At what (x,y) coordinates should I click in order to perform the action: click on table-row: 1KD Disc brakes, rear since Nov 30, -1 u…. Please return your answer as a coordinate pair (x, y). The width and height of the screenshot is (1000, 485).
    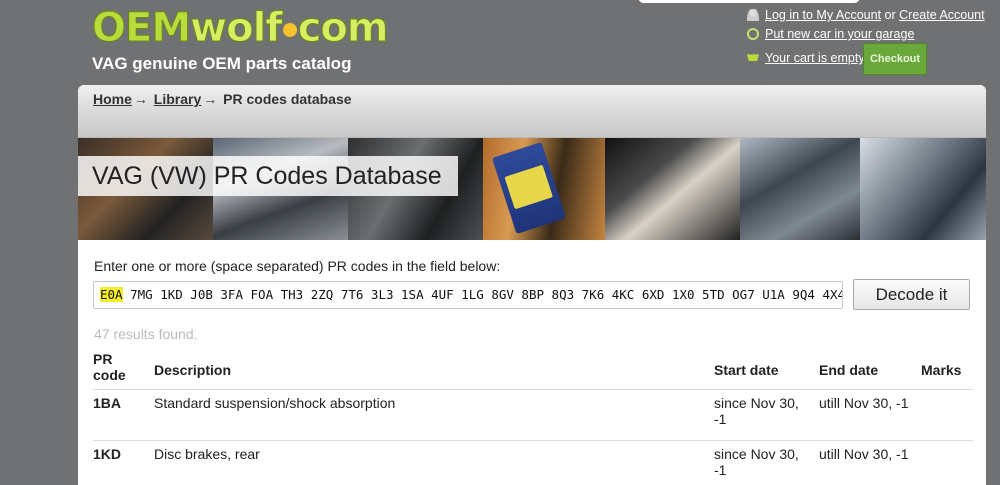
    Looking at the image, I should click on (533, 463).